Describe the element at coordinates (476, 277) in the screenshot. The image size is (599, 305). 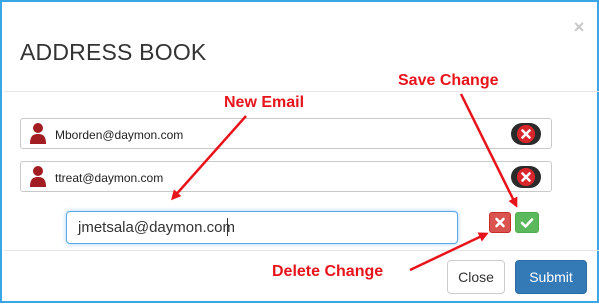
I see `close-button: Close` at that location.